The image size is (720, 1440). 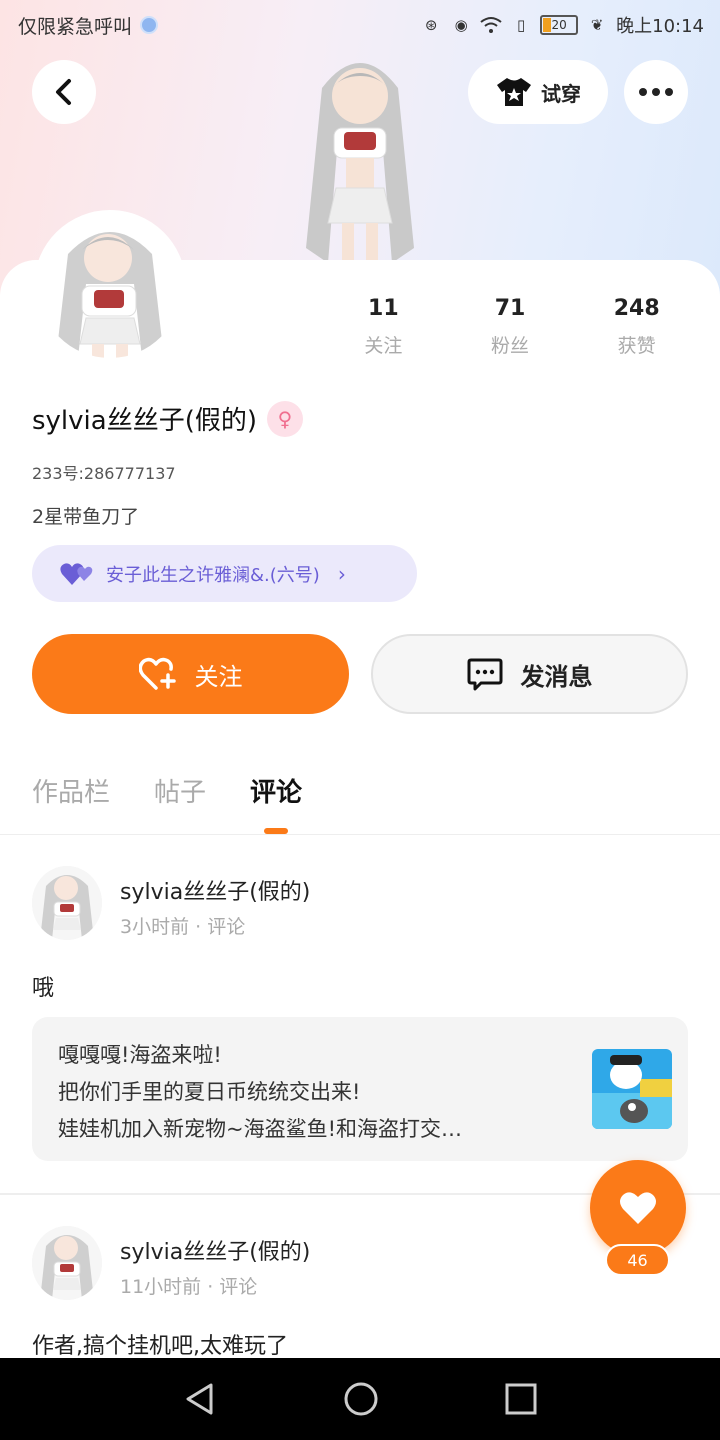 What do you see at coordinates (461, 25) in the screenshot?
I see `eye-icon: ◉` at bounding box center [461, 25].